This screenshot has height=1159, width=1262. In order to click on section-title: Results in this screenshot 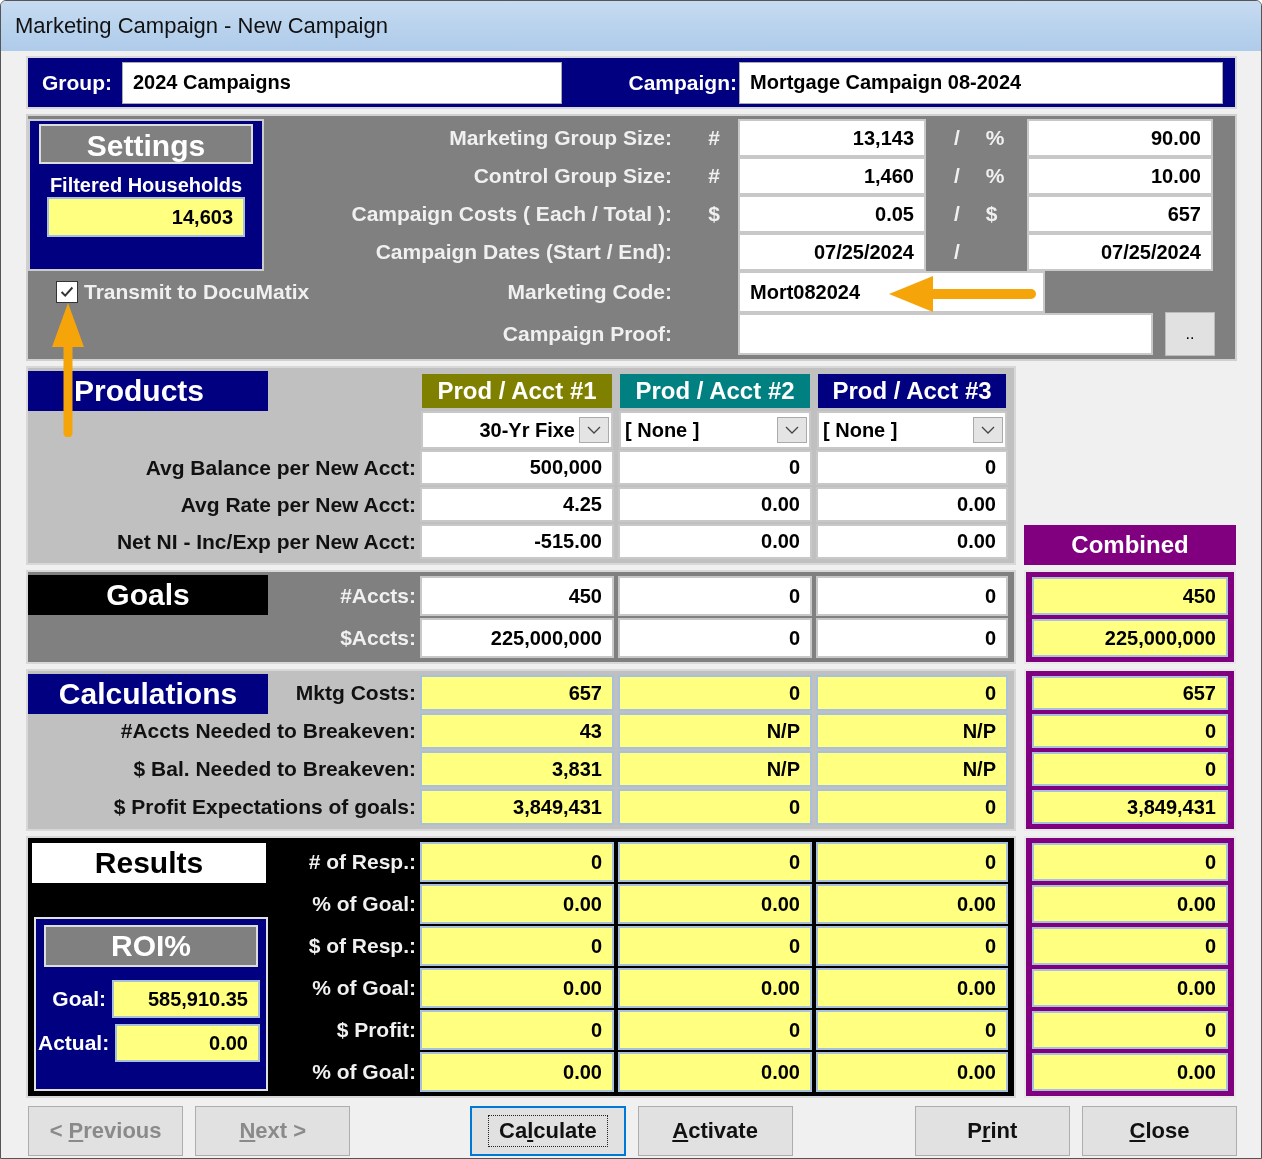, I will do `click(149, 863)`.